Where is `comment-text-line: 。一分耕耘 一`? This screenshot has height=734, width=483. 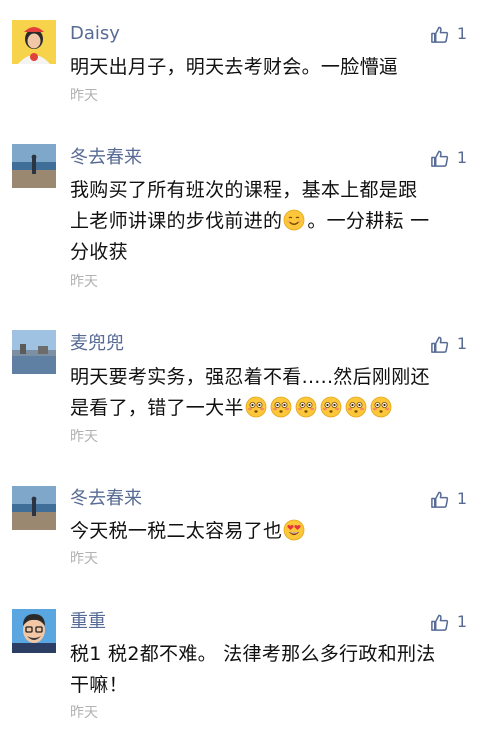
comment-text-line: 。一分耕耘 一 is located at coordinates (368, 221).